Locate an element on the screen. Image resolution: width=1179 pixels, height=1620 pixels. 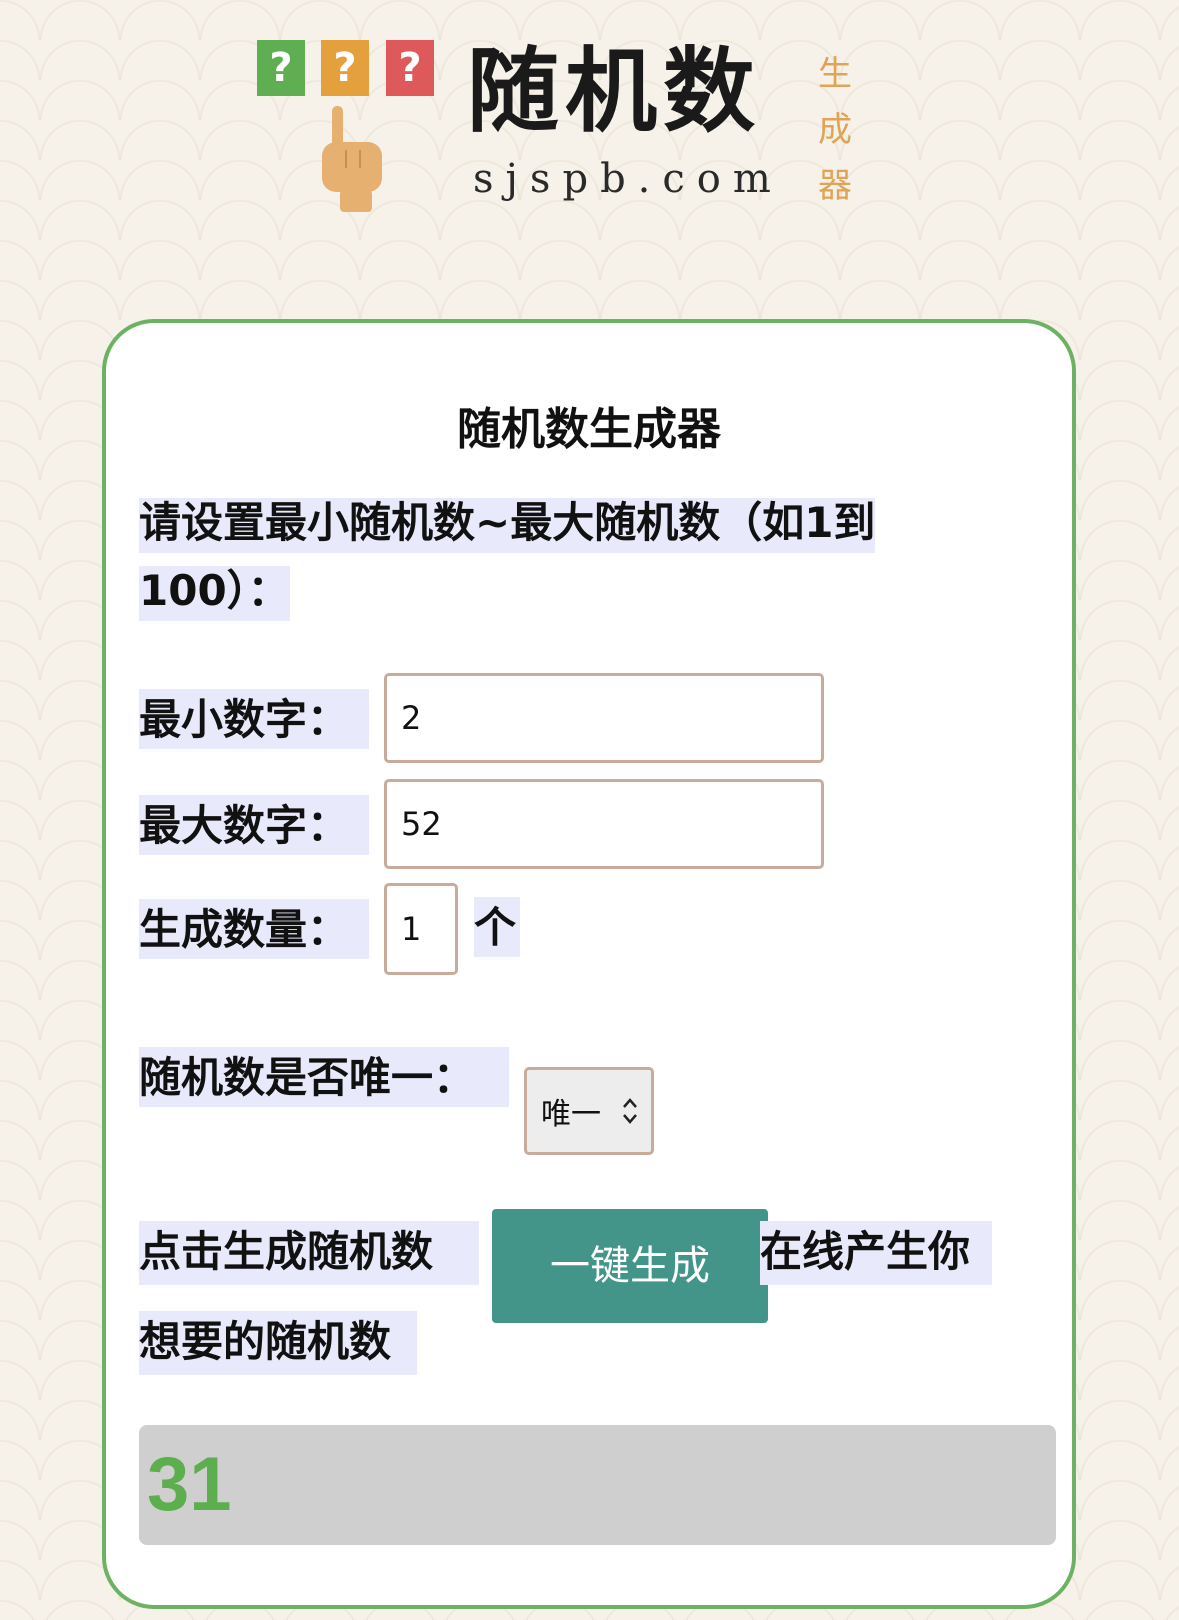
min-number-label: 最小数字： is located at coordinates (254, 719).